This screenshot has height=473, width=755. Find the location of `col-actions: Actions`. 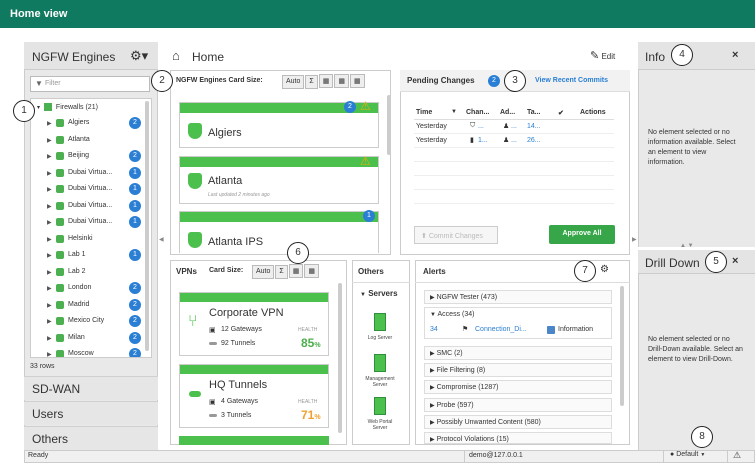

col-actions: Actions is located at coordinates (593, 112).